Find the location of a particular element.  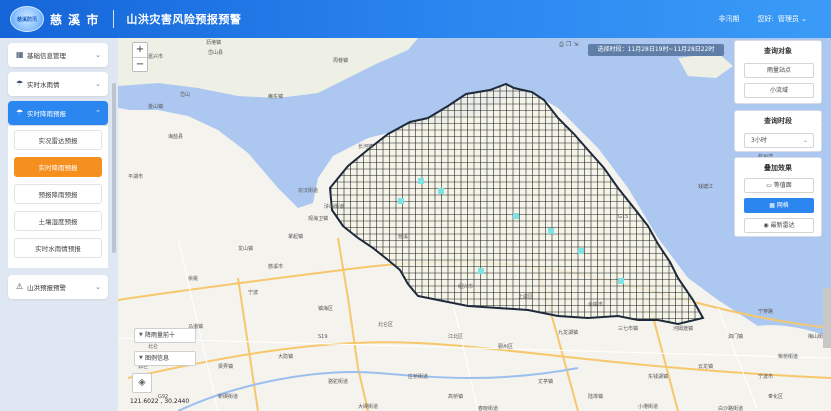

place-label: 江北区 is located at coordinates (455, 336).